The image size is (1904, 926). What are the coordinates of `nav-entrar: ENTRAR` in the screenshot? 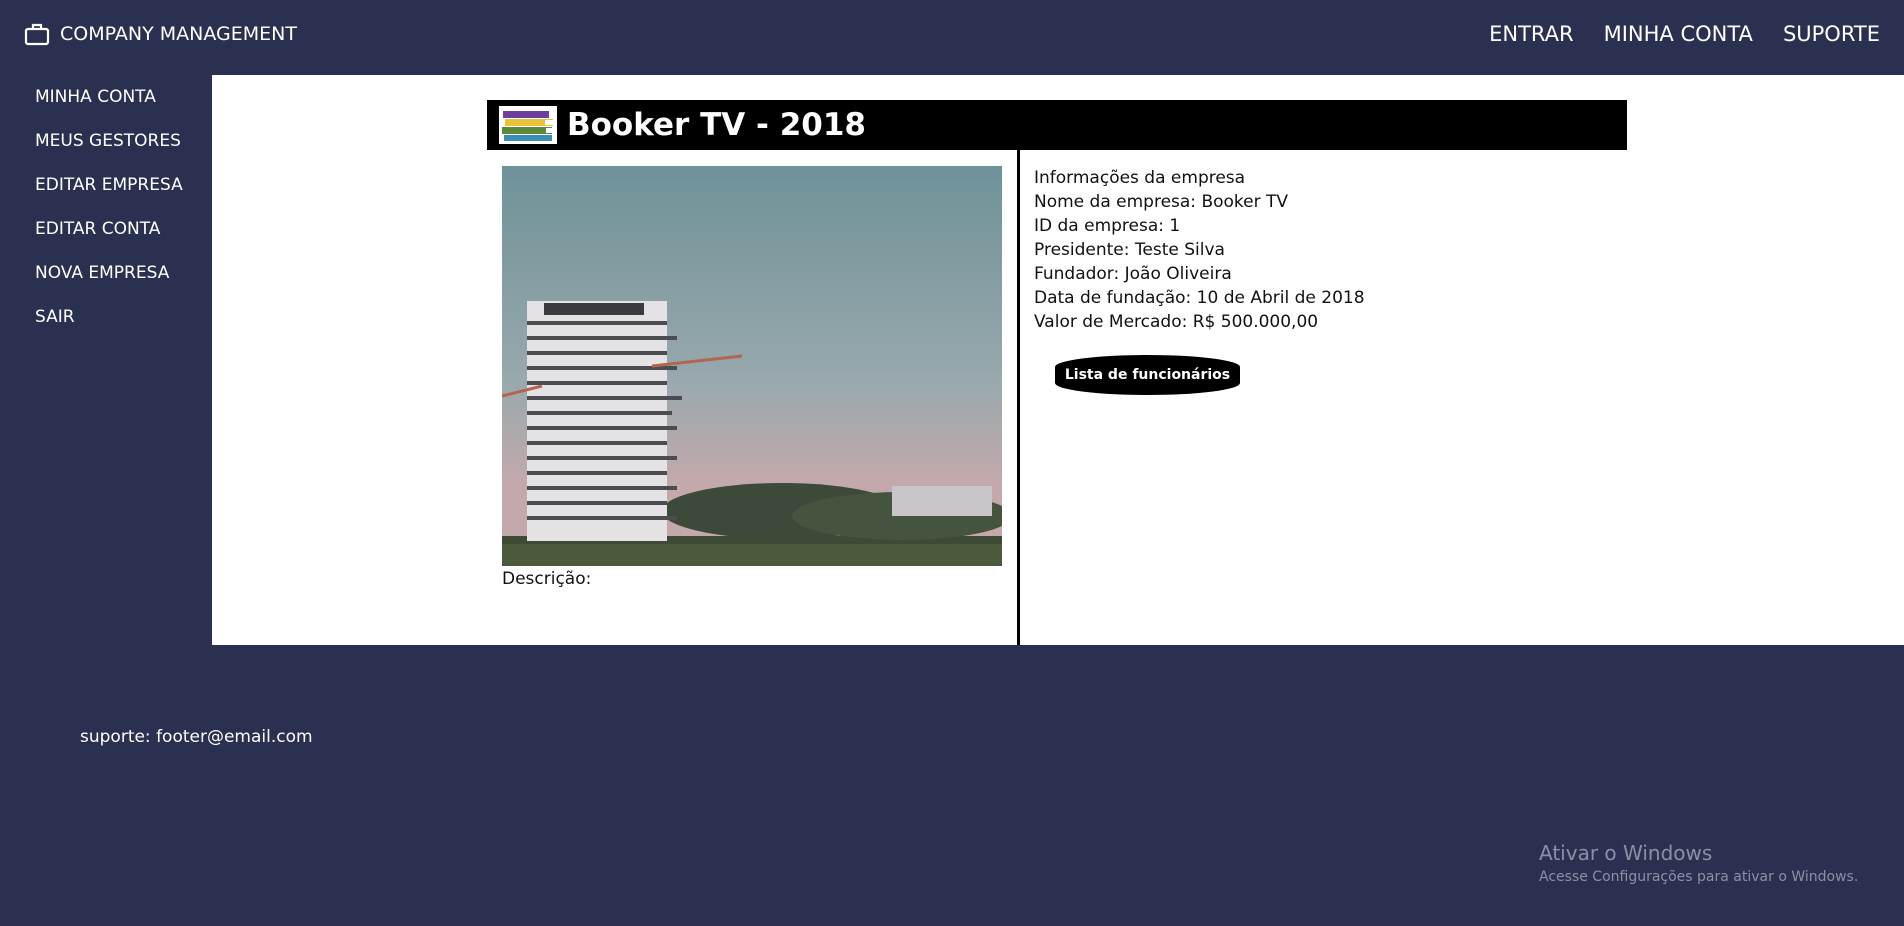 It's located at (1531, 34).